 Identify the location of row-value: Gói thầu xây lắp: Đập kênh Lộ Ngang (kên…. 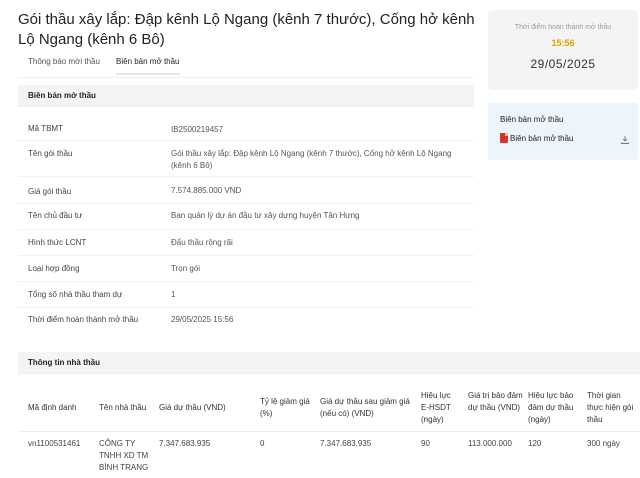
(311, 159).